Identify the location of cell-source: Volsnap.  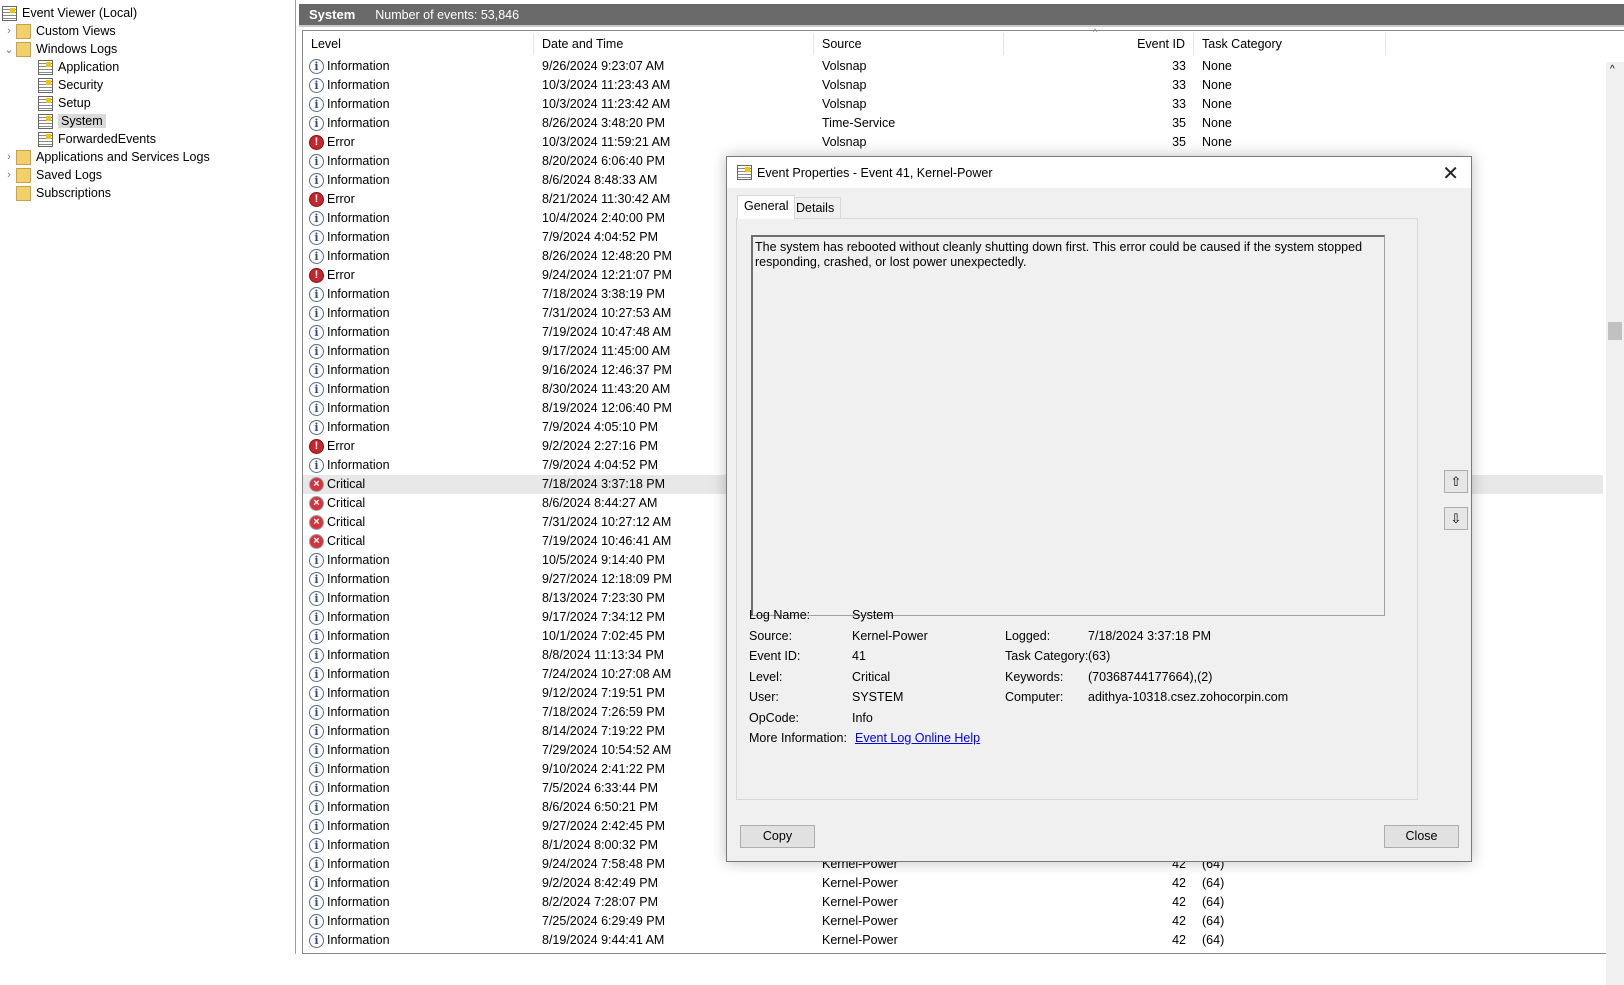
(844, 66).